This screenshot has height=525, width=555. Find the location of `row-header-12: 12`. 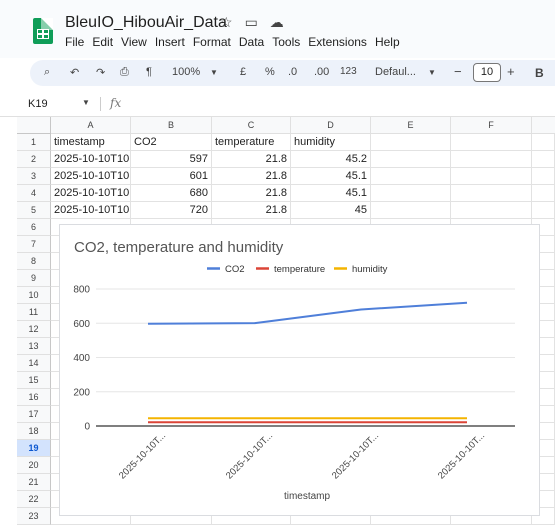

row-header-12: 12 is located at coordinates (34, 329).